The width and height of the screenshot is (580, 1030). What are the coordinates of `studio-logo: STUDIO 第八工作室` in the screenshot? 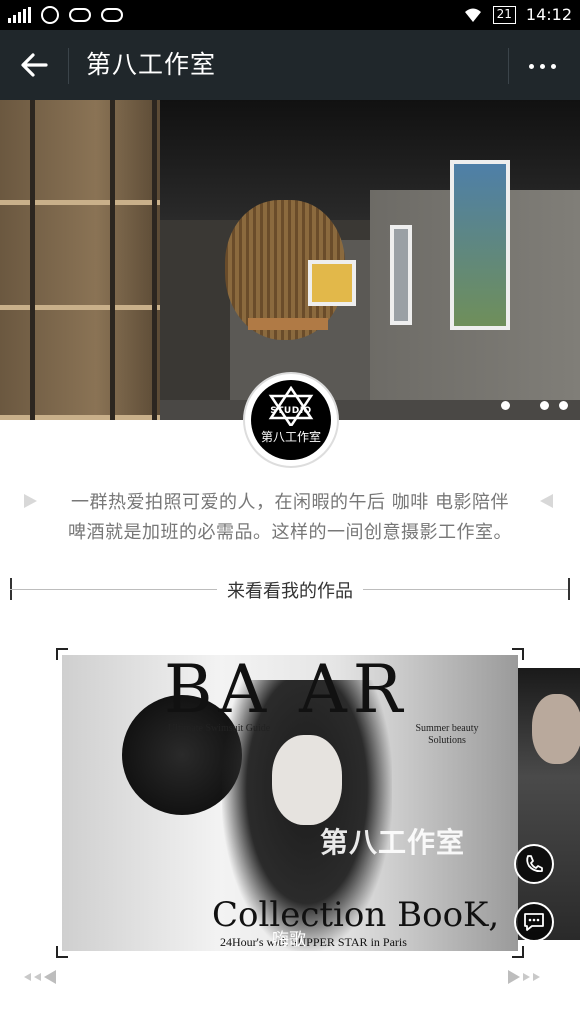 It's located at (291, 420).